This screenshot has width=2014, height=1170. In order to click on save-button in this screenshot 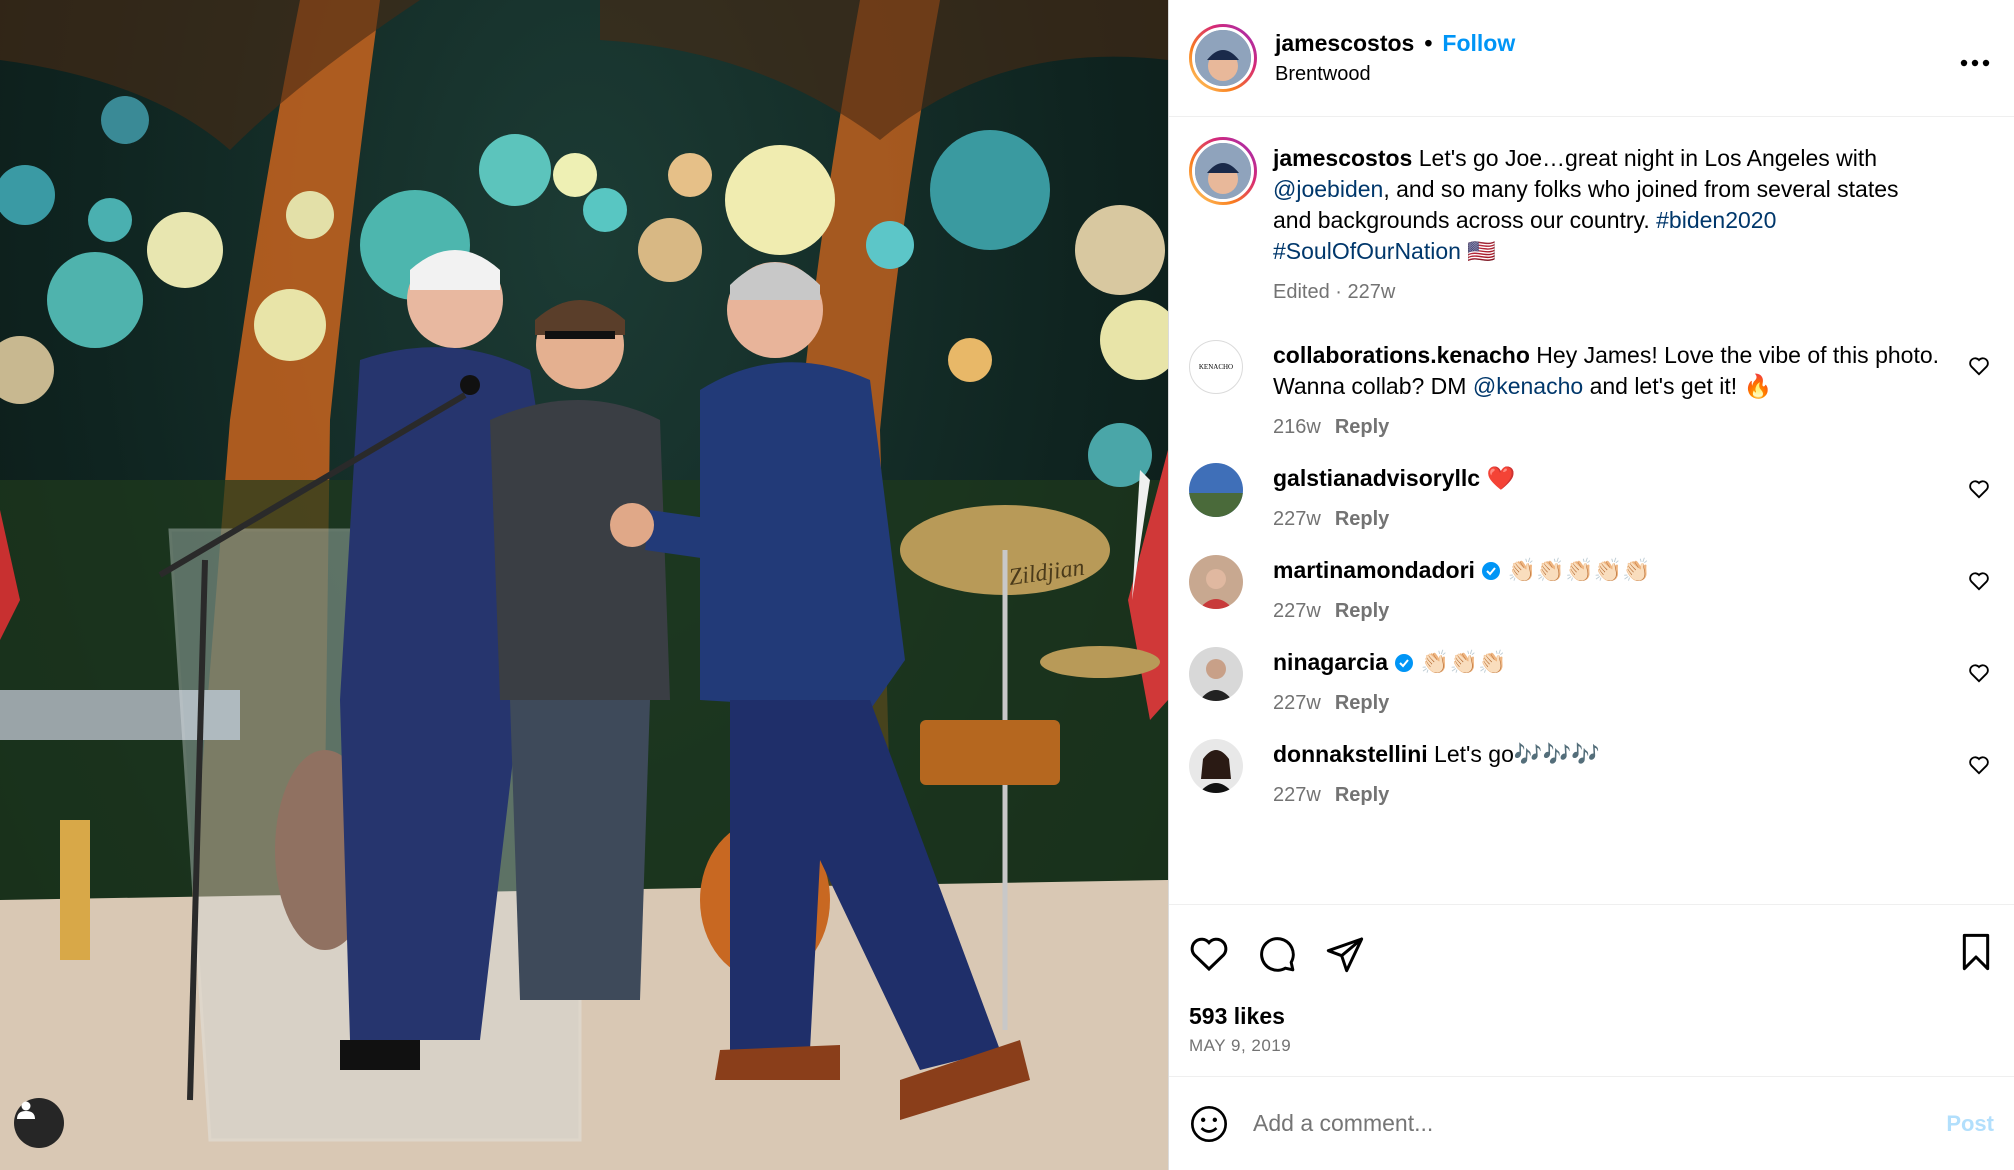, I will do `click(1976, 954)`.